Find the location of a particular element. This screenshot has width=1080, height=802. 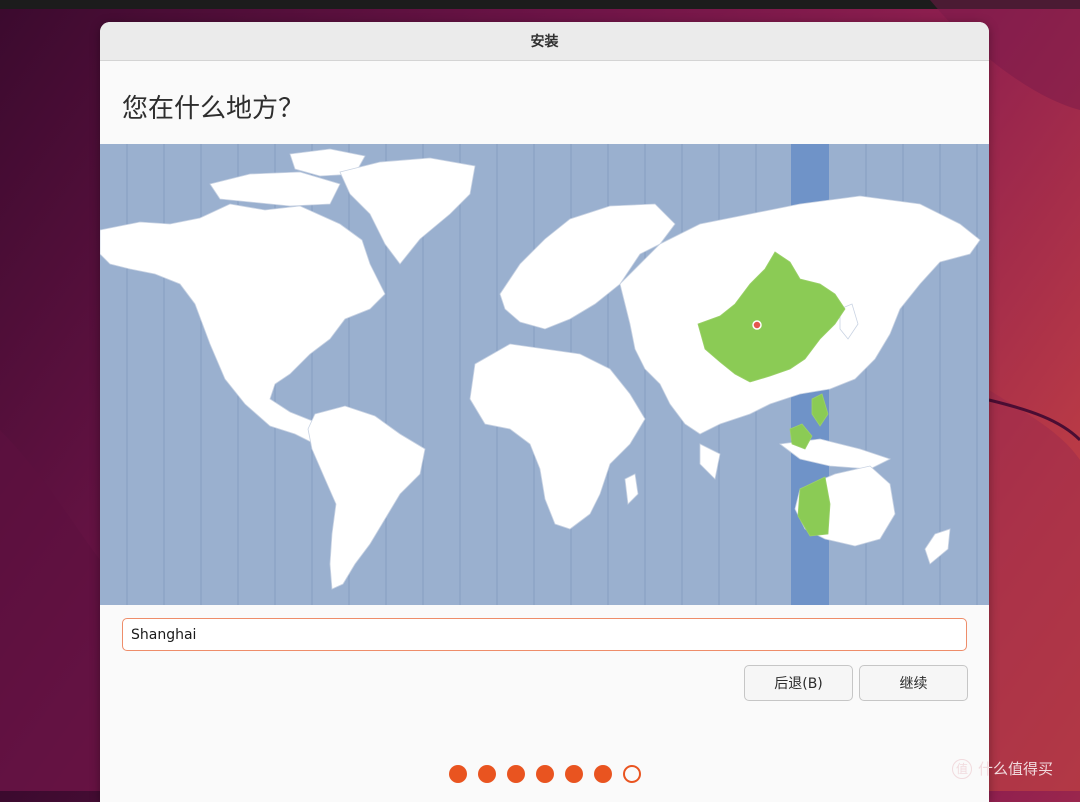

watermark-logo-icon: 值 is located at coordinates (962, 768).